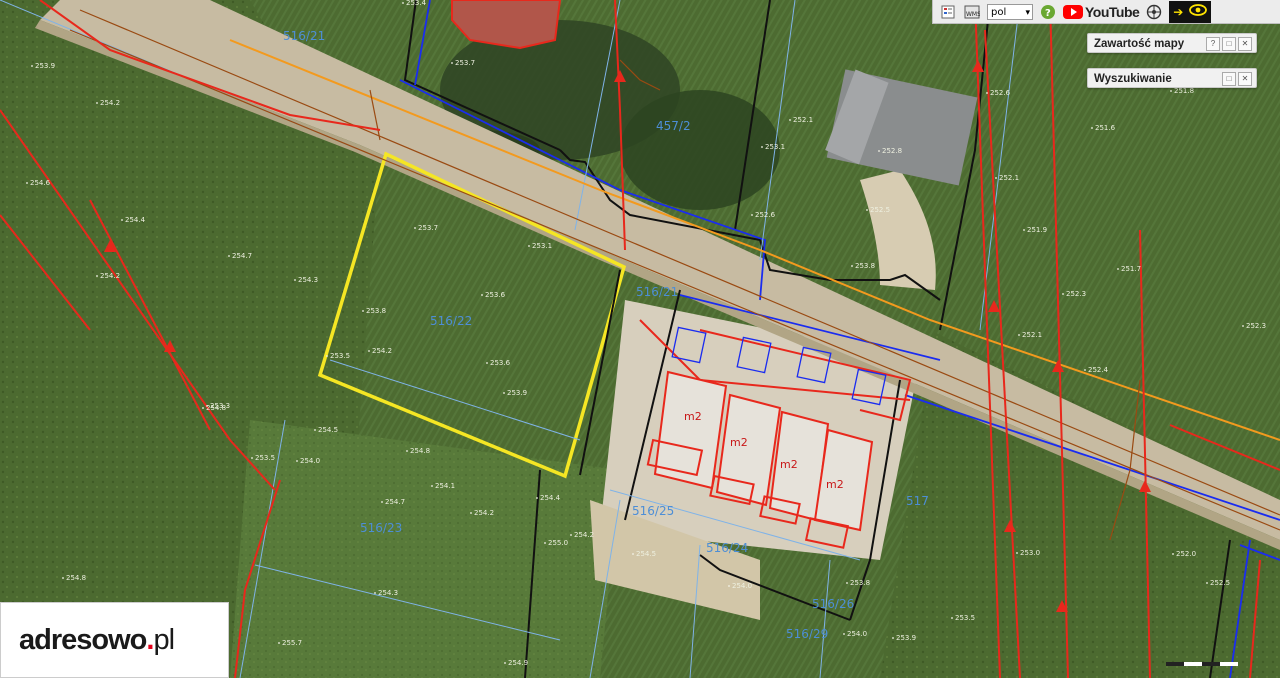 This screenshot has width=1280, height=678. I want to click on elevation-label: 252.1, so click(1032, 335).